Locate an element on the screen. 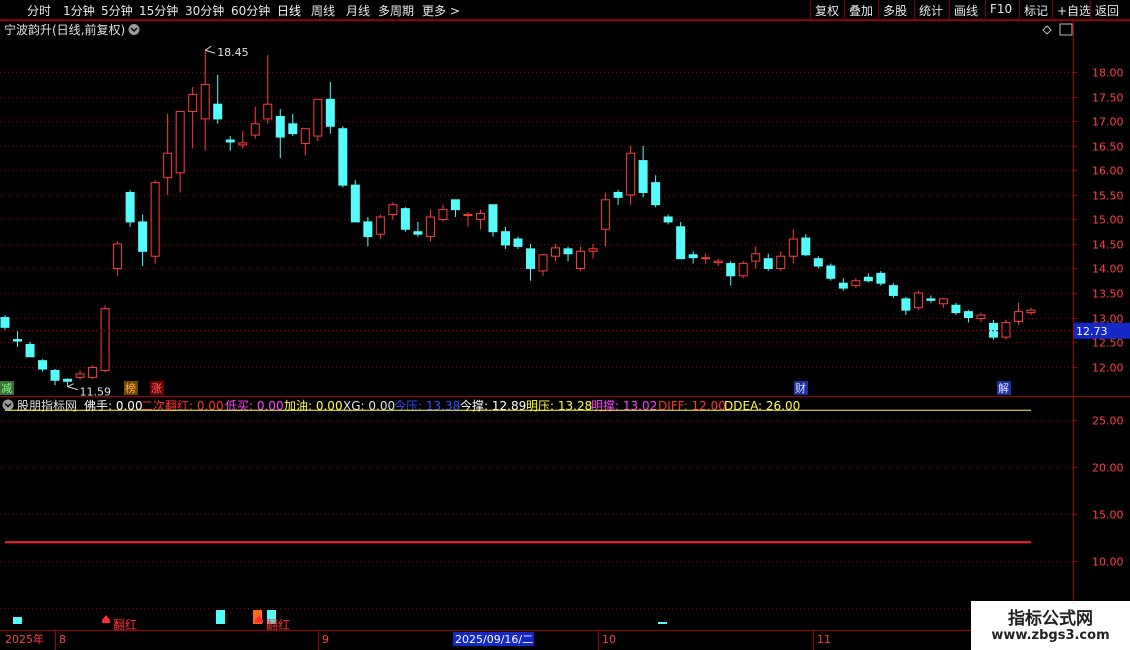 The image size is (1130, 650). price-tick-label: 18.00 is located at coordinates (1108, 73).